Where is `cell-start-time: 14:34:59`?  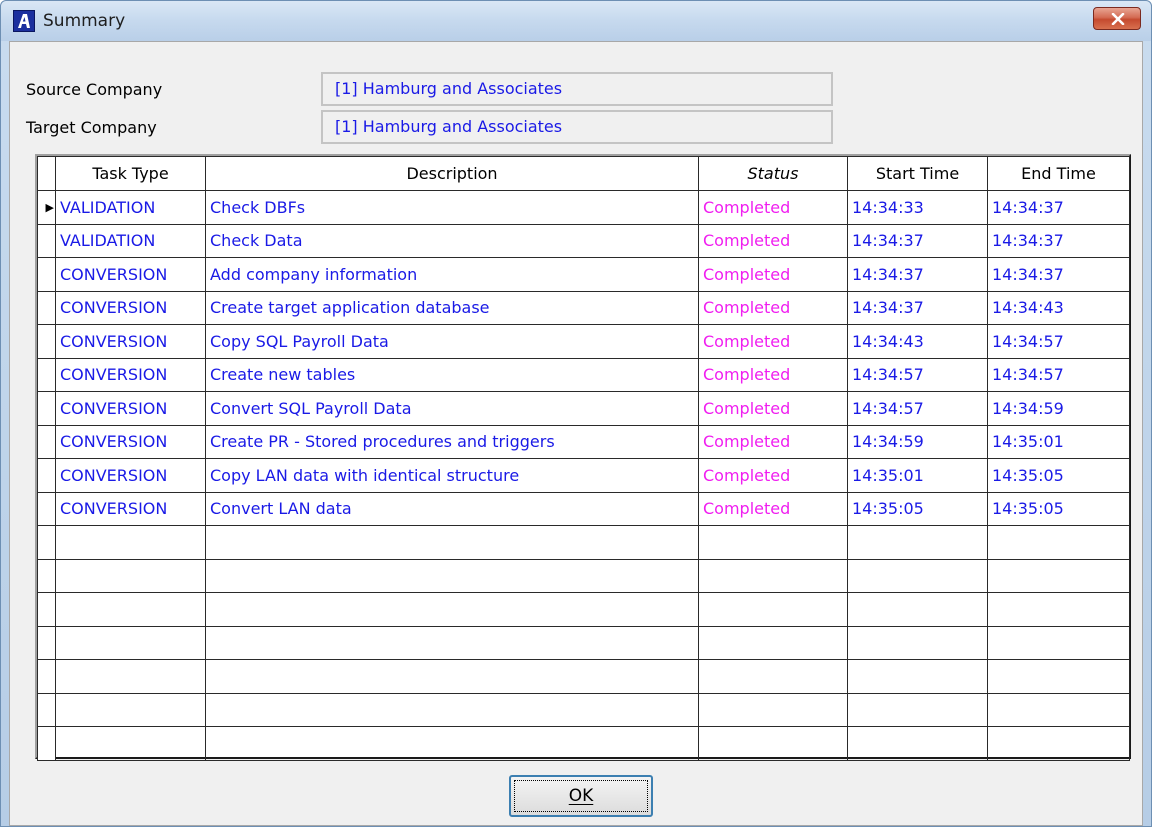 cell-start-time: 14:34:59 is located at coordinates (917, 441).